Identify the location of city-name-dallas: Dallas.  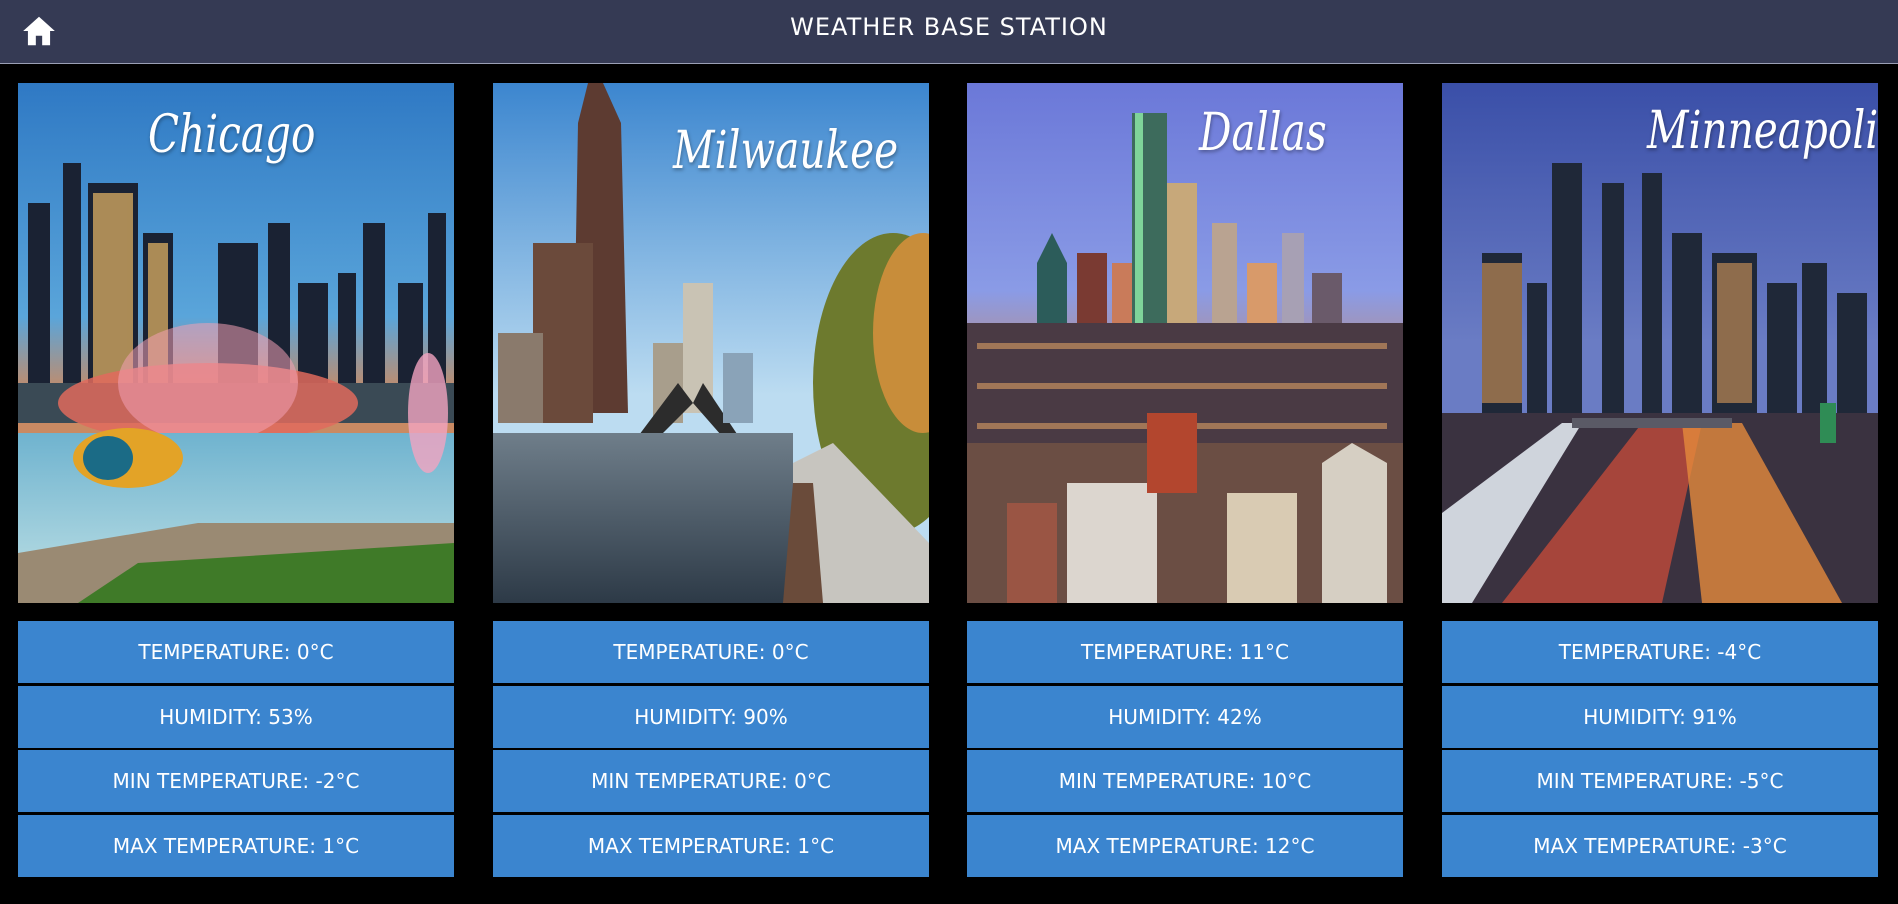
(1263, 133).